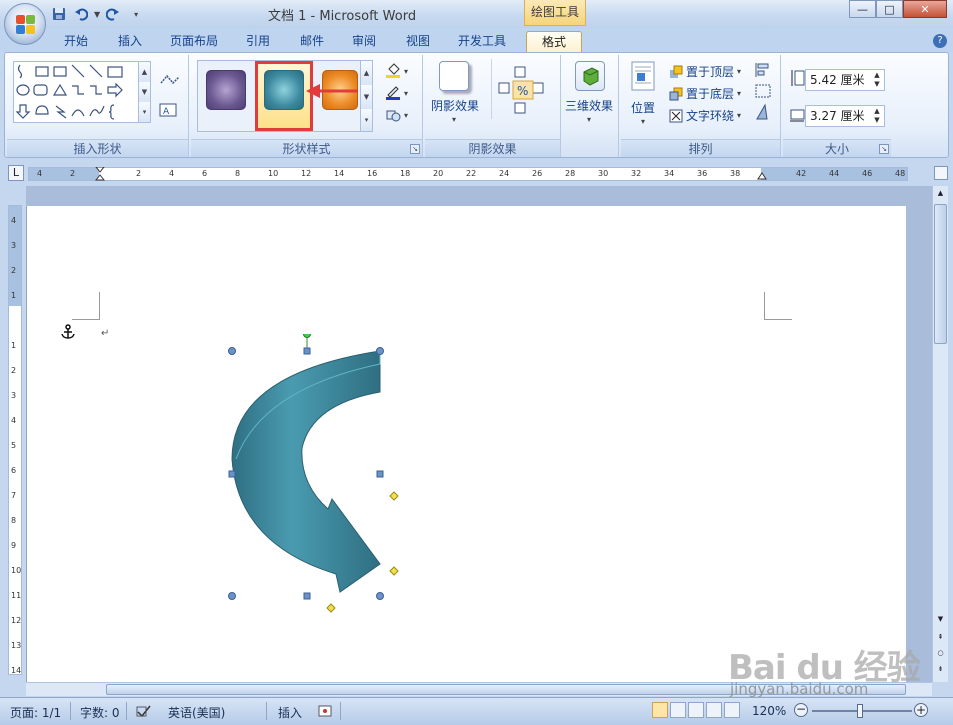  I want to click on ruler-tick-label: 11, so click(16, 595).